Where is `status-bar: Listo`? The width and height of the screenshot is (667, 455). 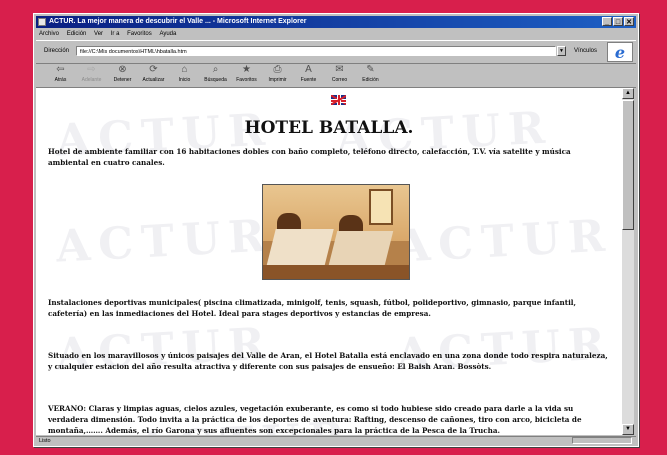
status-bar: Listo is located at coordinates (336, 440).